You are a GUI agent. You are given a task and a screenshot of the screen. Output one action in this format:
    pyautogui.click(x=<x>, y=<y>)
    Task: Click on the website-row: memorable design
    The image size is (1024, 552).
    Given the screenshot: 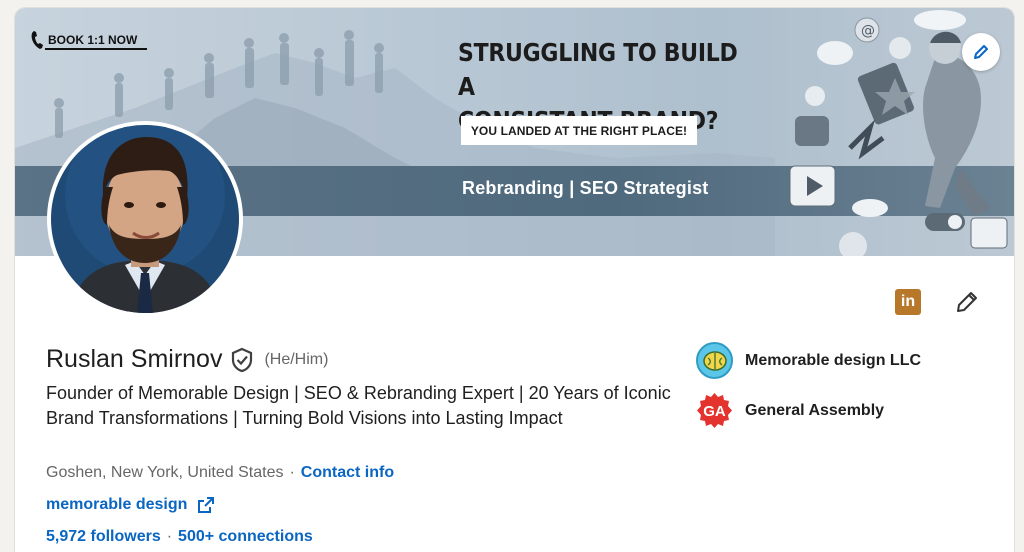 What is the action you would take?
    pyautogui.click(x=130, y=505)
    